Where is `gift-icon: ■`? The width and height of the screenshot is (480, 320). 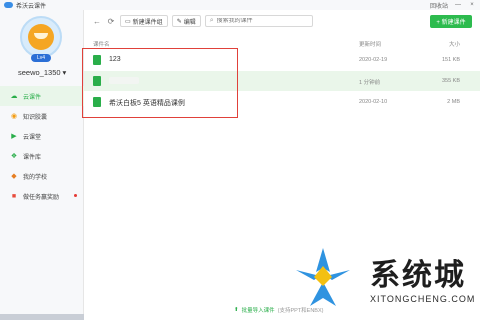
gift-icon: ■ is located at coordinates (14, 196).